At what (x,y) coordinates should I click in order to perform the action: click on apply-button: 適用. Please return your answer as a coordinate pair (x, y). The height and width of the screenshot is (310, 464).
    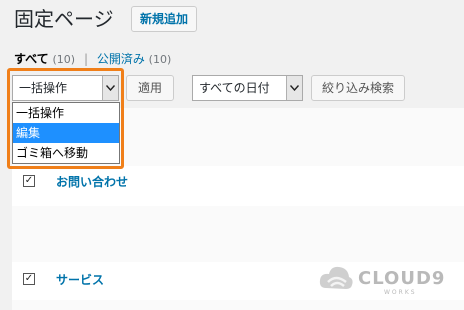
    Looking at the image, I should click on (150, 88).